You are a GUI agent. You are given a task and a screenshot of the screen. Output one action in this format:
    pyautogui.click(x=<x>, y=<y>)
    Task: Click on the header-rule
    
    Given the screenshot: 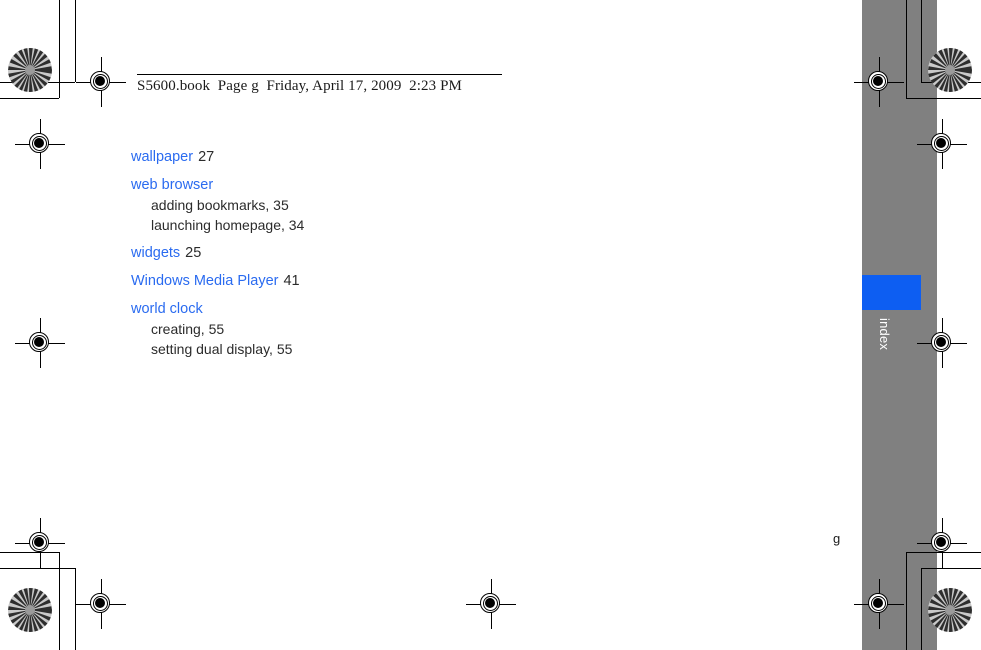 What is the action you would take?
    pyautogui.click(x=319, y=74)
    